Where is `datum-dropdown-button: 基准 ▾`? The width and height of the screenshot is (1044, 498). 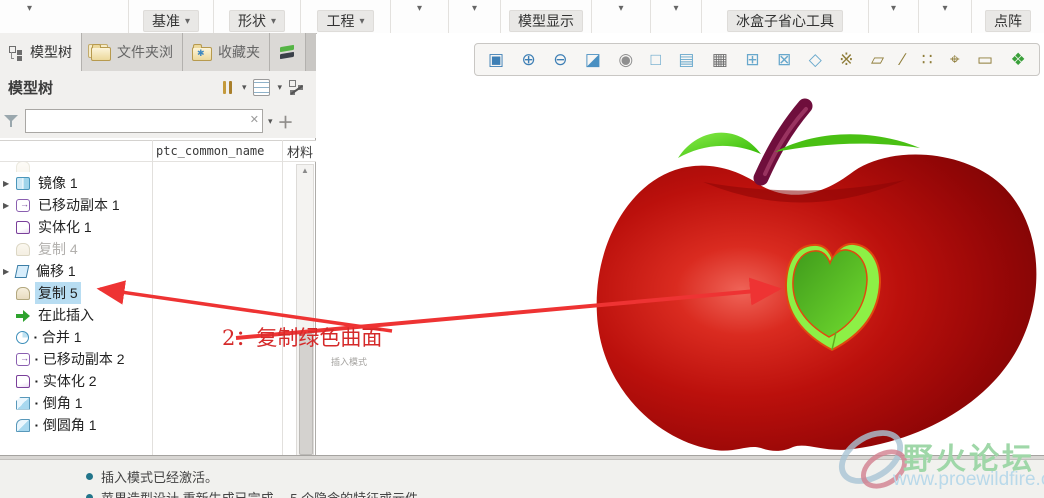
datum-dropdown-button: 基准 ▾ is located at coordinates (171, 21).